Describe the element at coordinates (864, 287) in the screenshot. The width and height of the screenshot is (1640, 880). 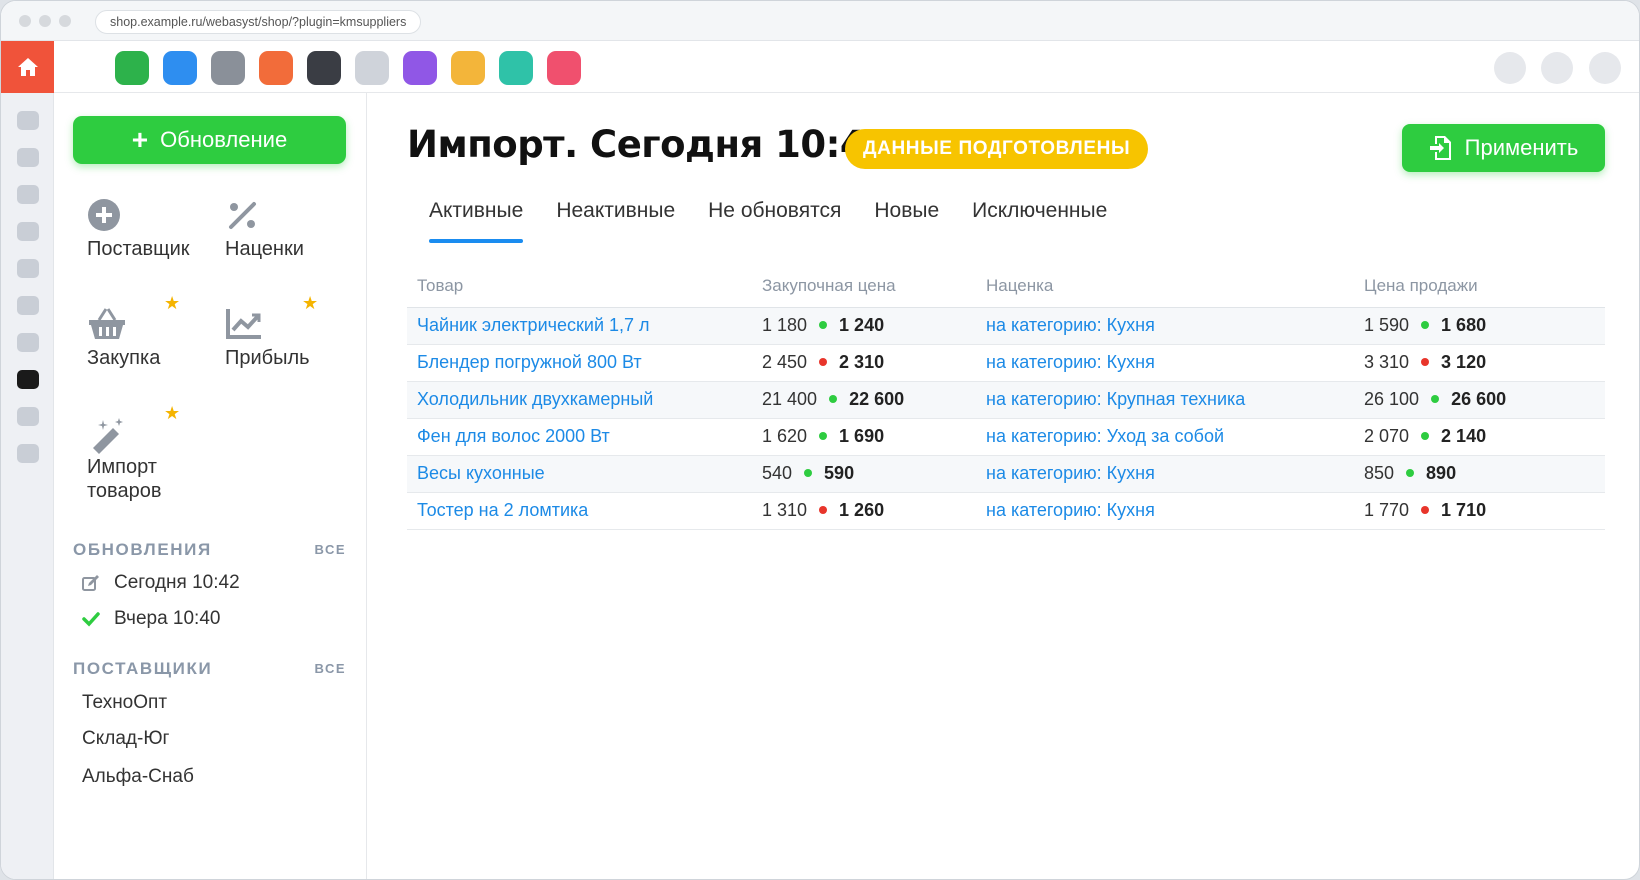
I see `column-header: Закупочная цена` at that location.